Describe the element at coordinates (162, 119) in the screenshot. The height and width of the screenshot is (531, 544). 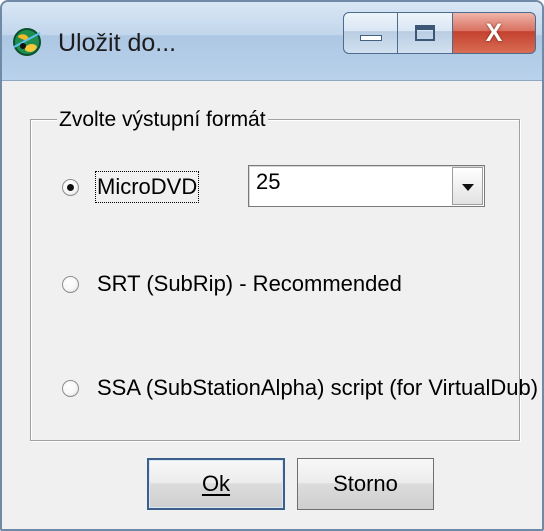
I see `output-format-group-title: Zvolte výstupní formát` at that location.